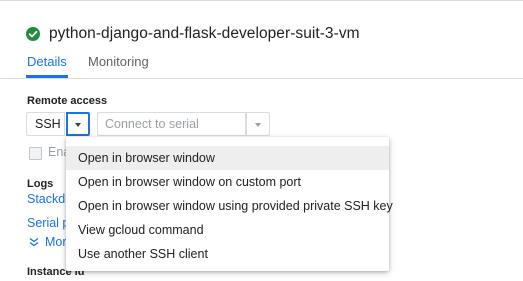 This screenshot has width=523, height=281. I want to click on more-link: Mor, so click(48, 242).